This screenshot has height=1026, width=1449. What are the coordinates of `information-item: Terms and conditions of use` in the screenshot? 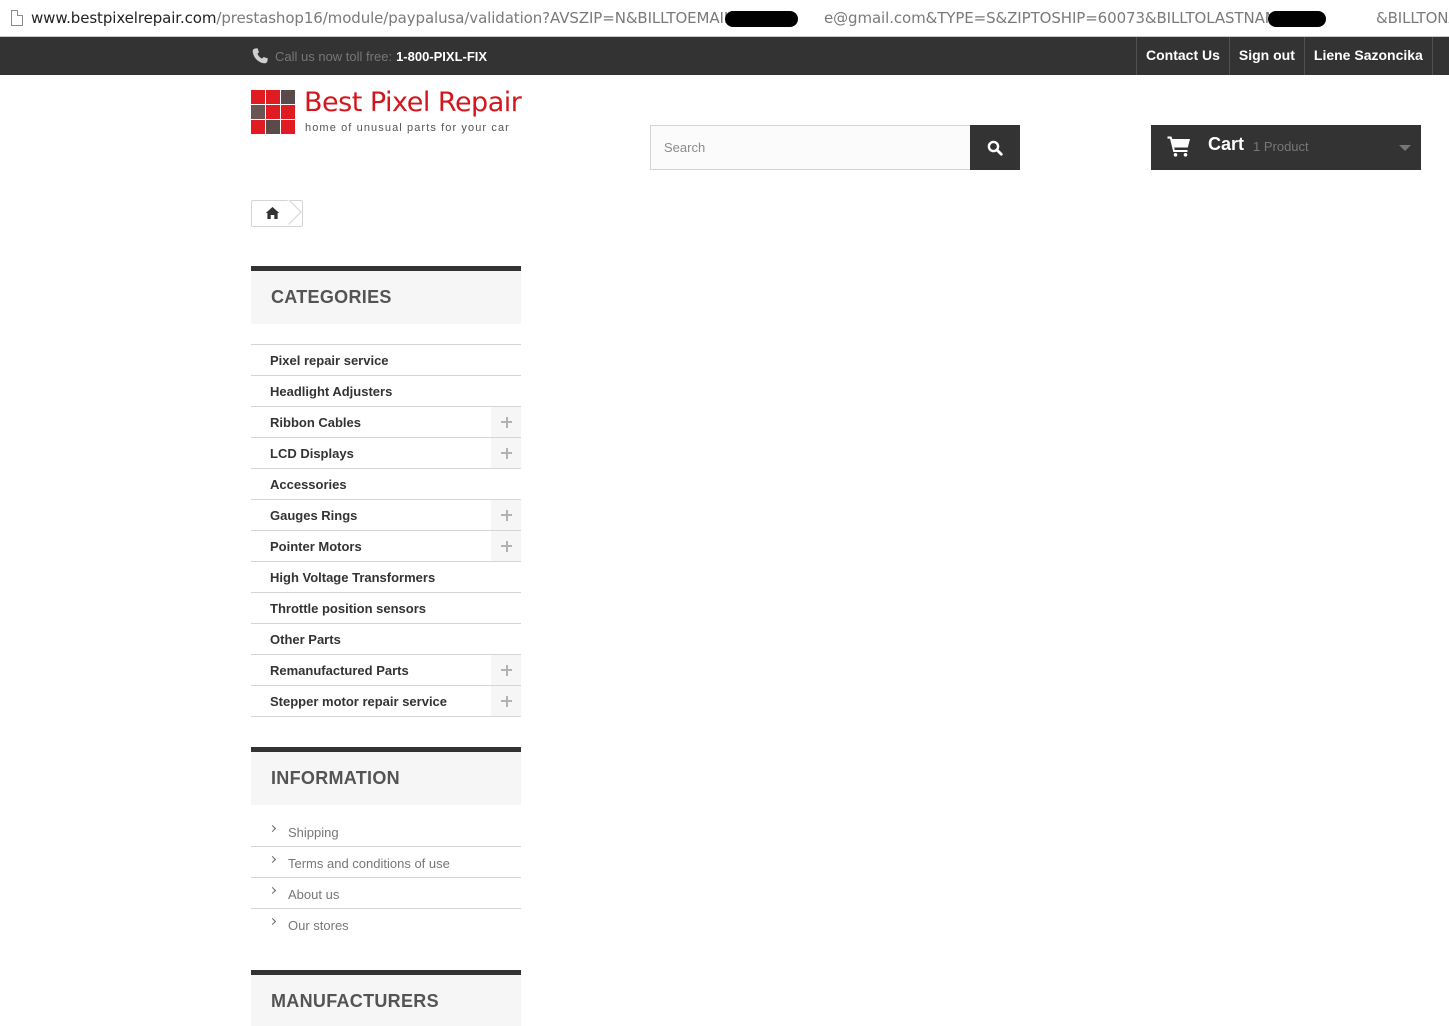 It's located at (386, 862).